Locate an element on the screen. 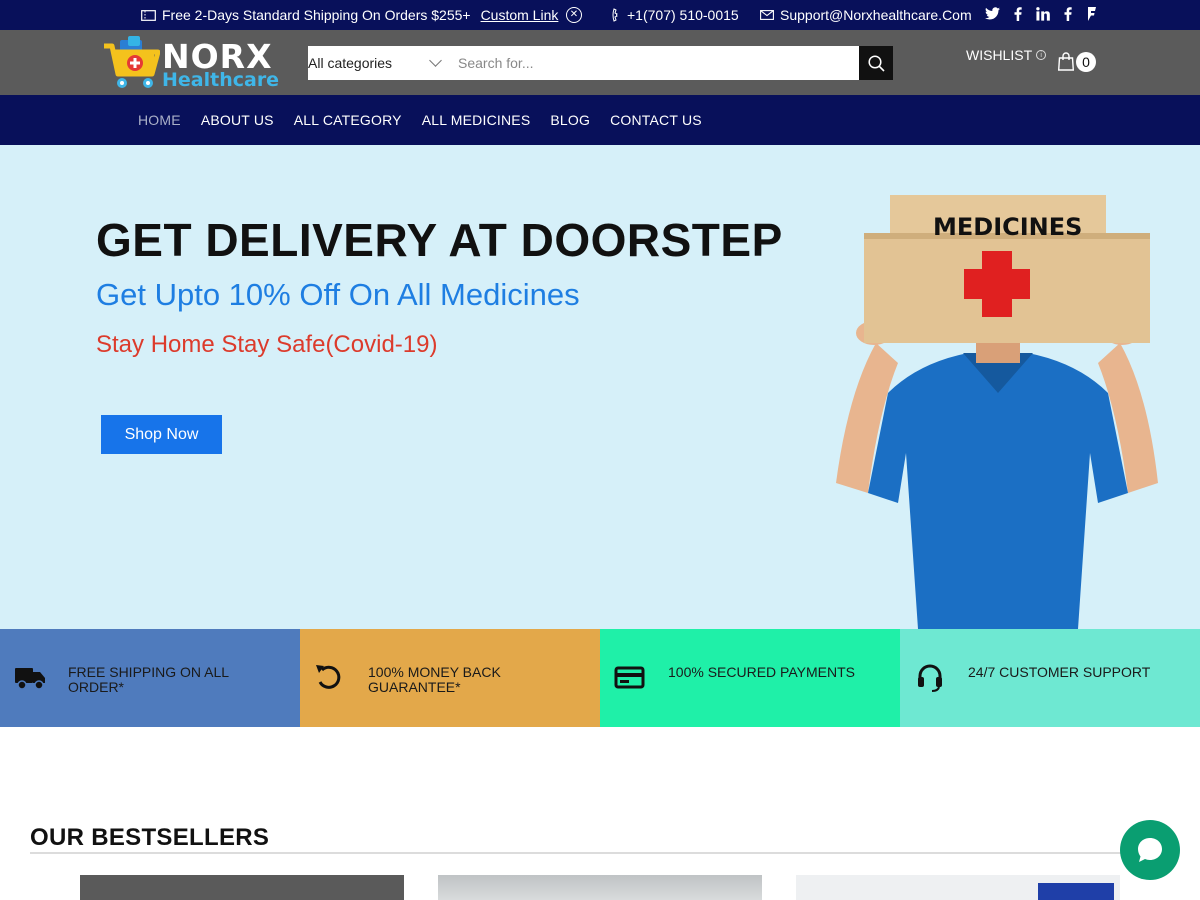  email-address: Support@Norxhealthcare.Com is located at coordinates (876, 15).